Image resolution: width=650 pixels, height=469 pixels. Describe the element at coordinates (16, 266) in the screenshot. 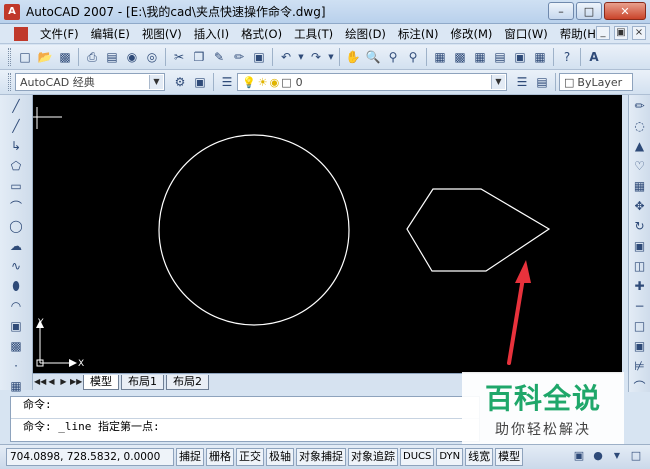

I see `spline-icon: ∿` at that location.